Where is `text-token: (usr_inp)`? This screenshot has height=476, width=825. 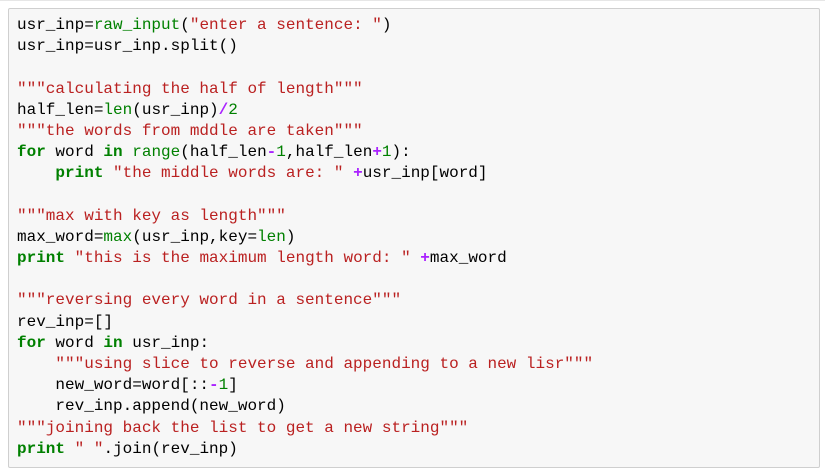
text-token: (usr_inp) is located at coordinates (175, 109).